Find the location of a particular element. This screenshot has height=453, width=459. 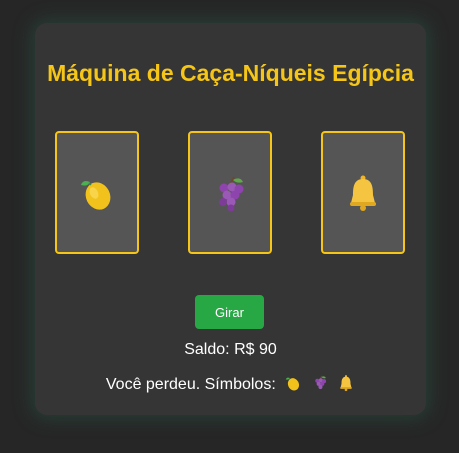

result-message: Você perdeu. Símbolos: is located at coordinates (230, 384).